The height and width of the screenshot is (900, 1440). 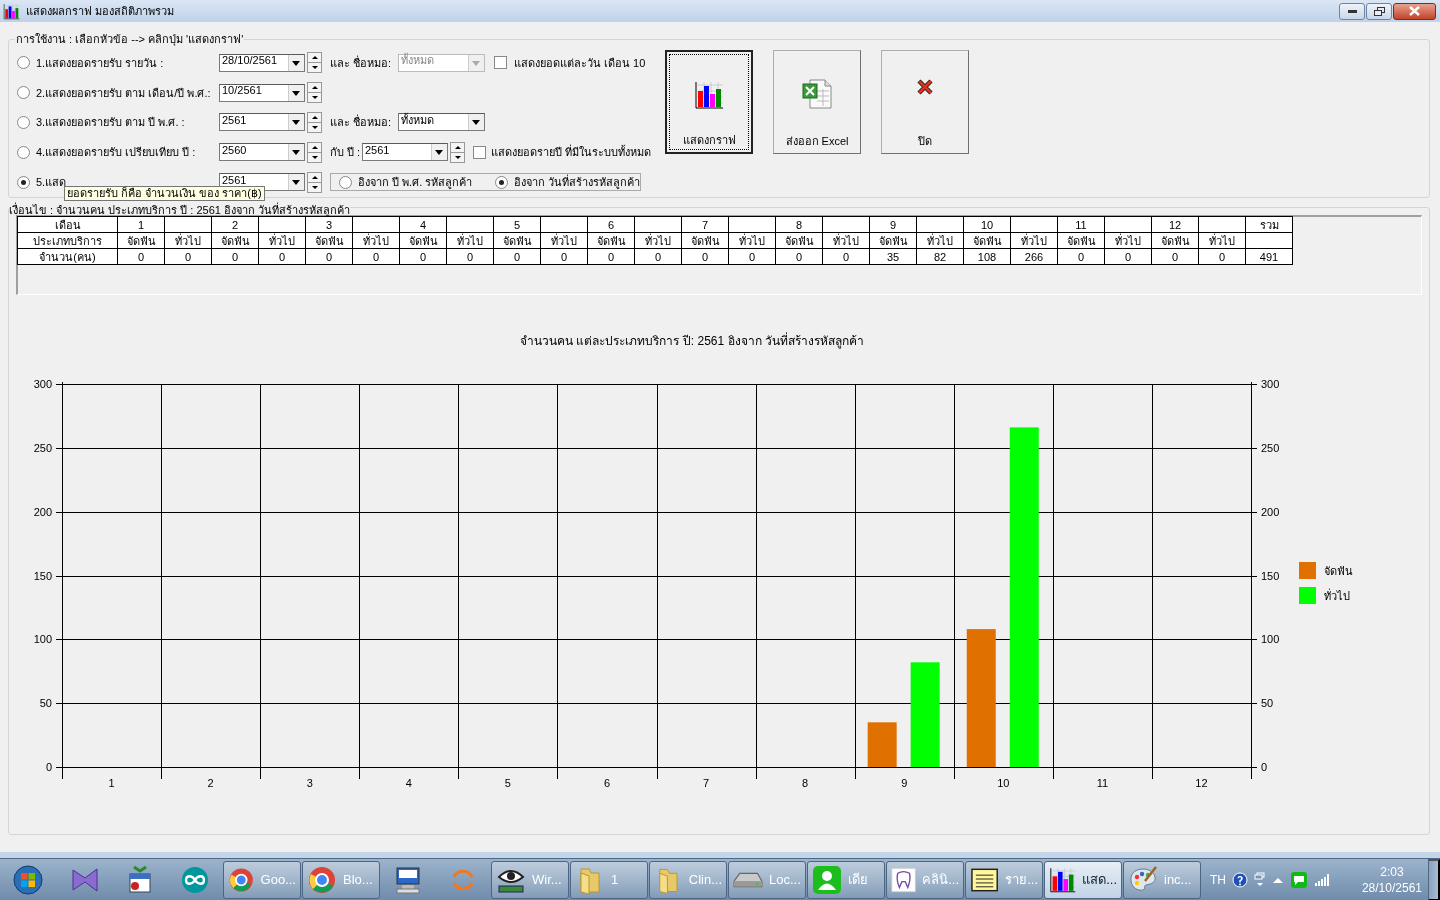 What do you see at coordinates (1201, 783) in the screenshot?
I see `tick-label: 12` at bounding box center [1201, 783].